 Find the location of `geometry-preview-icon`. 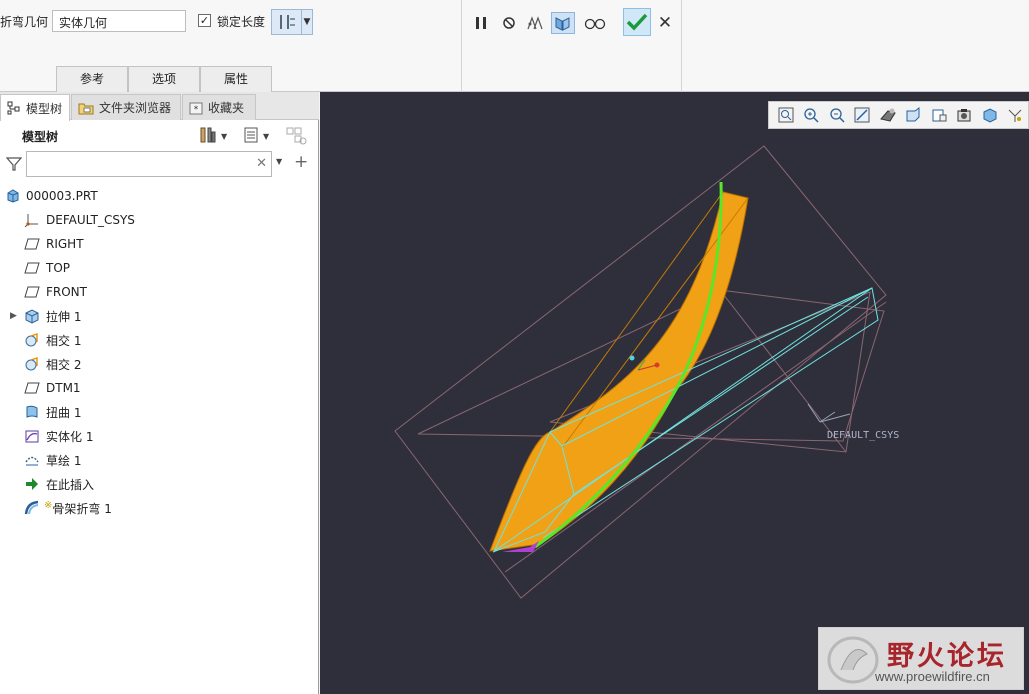

geometry-preview-icon is located at coordinates (563, 23).